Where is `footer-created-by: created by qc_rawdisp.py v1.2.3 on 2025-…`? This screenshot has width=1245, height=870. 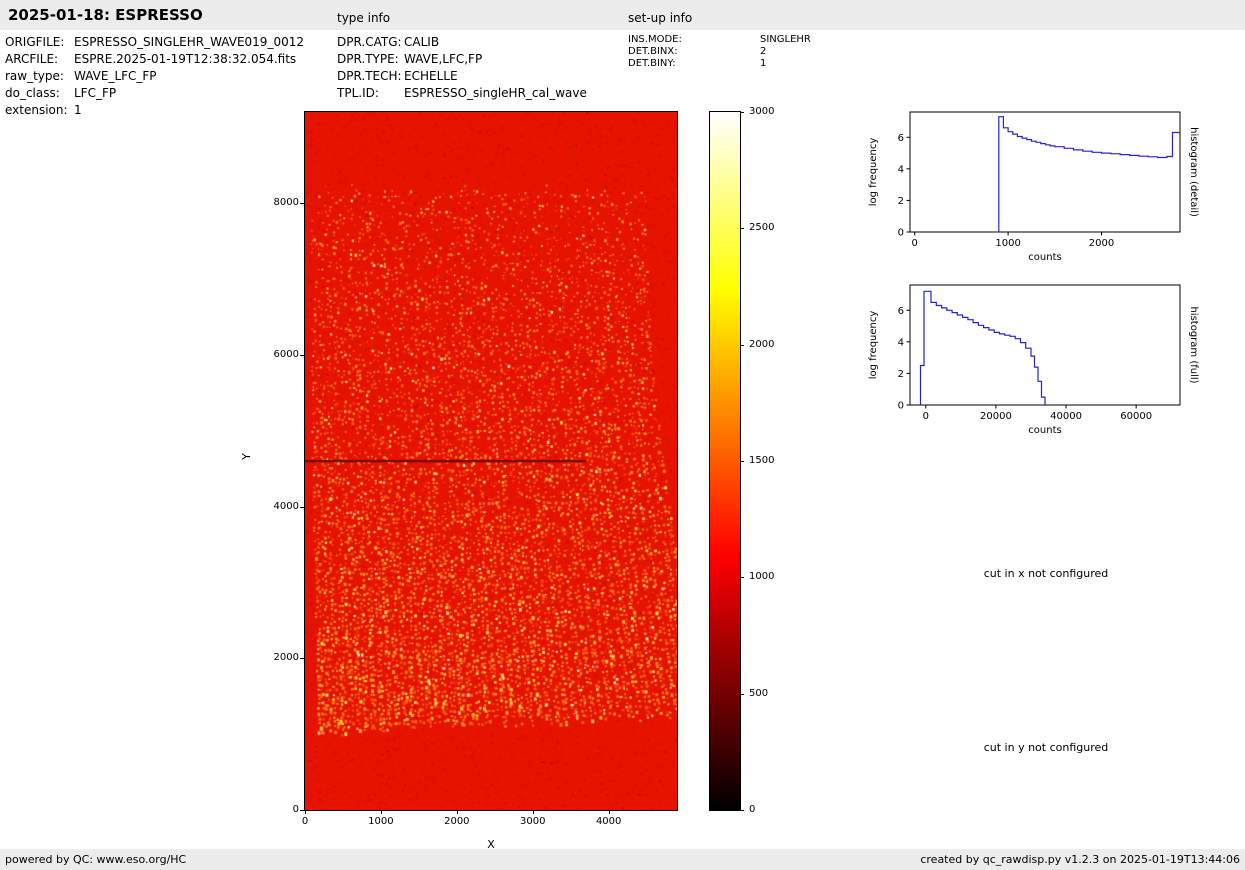
footer-created-by: created by qc_rawdisp.py v1.2.3 on 2025-… is located at coordinates (1080, 859).